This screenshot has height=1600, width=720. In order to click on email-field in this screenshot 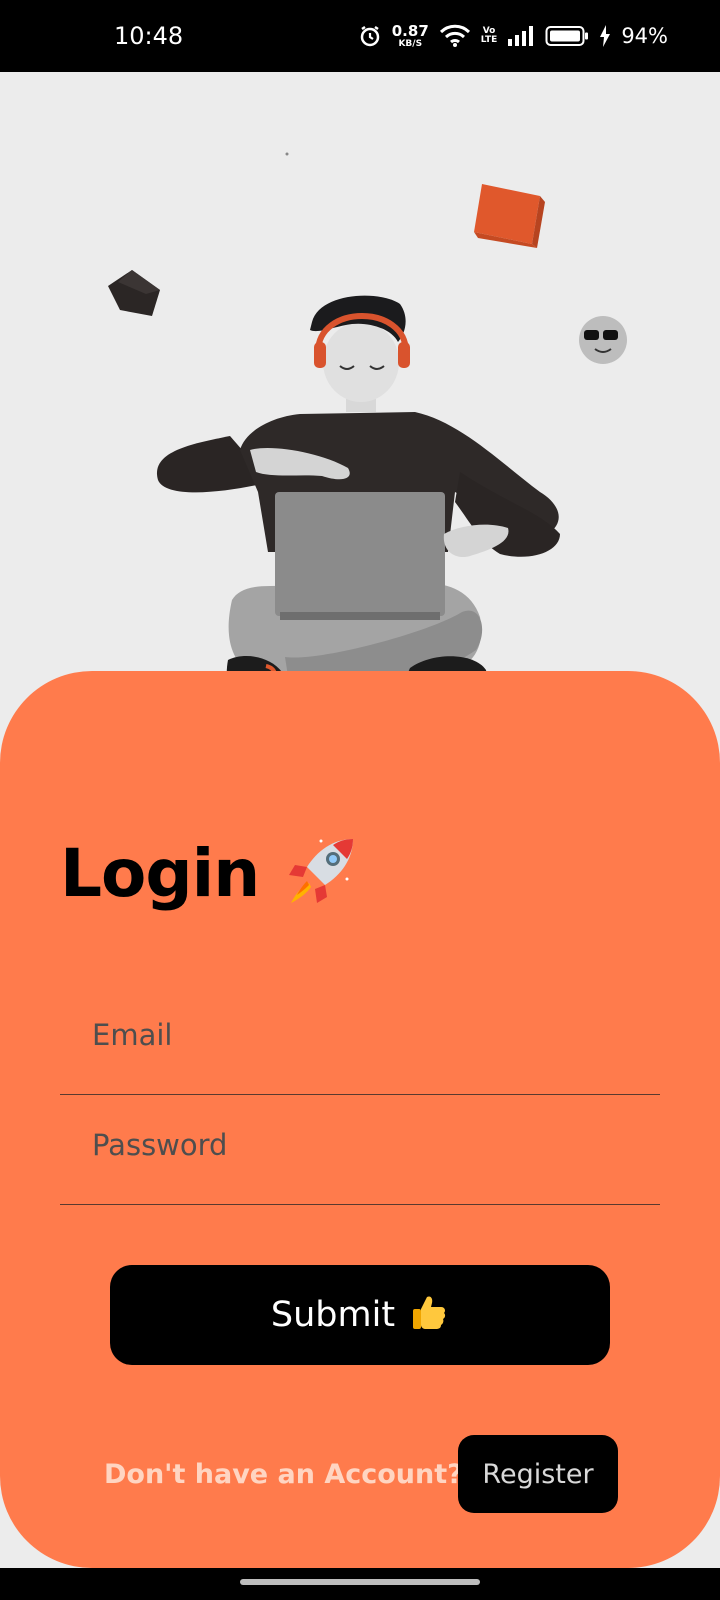, I will do `click(360, 1039)`.